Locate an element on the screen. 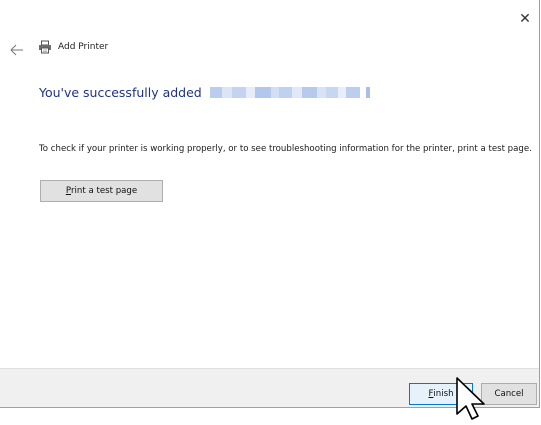 The width and height of the screenshot is (541, 425). back-button is located at coordinates (17, 48).